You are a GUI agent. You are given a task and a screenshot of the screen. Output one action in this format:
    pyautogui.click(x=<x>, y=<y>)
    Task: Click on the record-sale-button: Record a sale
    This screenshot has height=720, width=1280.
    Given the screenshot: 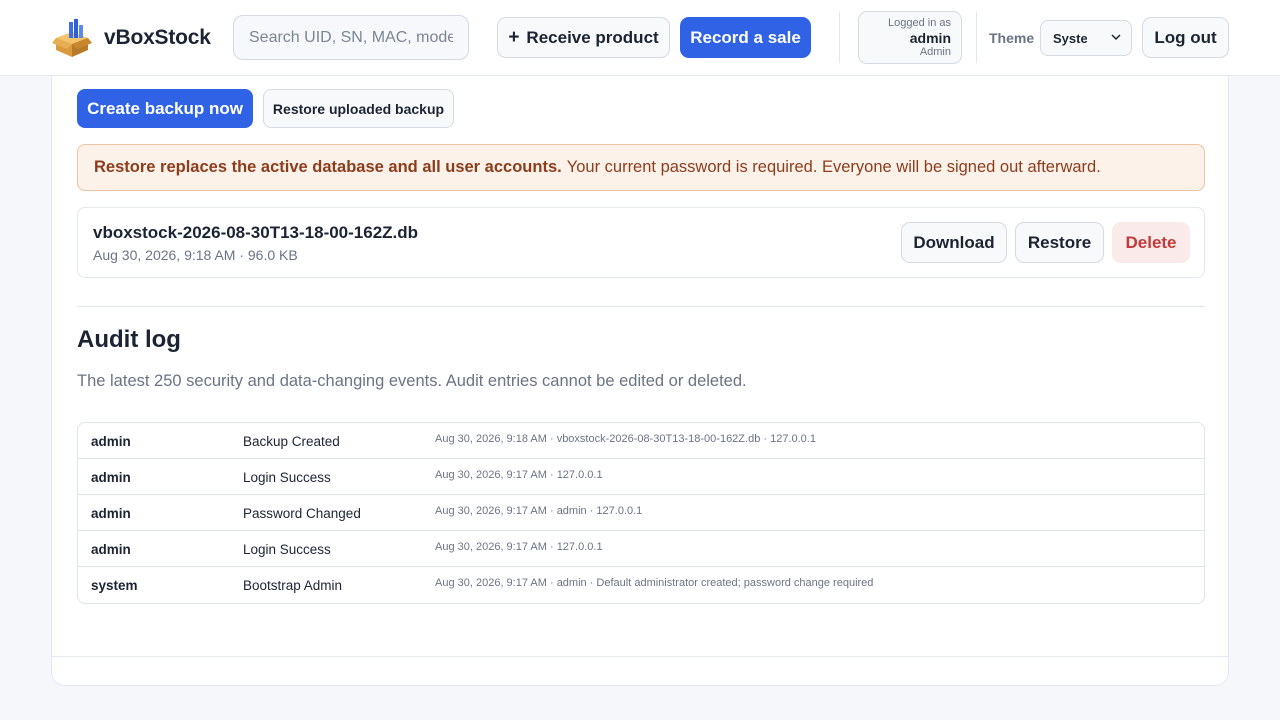 What is the action you would take?
    pyautogui.click(x=745, y=37)
    